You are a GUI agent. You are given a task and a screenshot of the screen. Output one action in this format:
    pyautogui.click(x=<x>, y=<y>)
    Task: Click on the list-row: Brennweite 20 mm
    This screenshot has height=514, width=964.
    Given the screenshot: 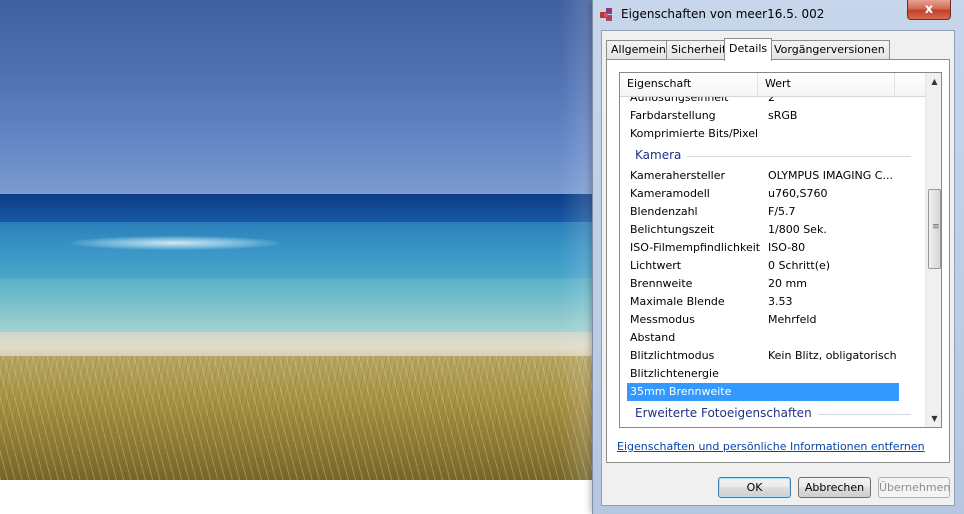 What is the action you would take?
    pyautogui.click(x=772, y=284)
    